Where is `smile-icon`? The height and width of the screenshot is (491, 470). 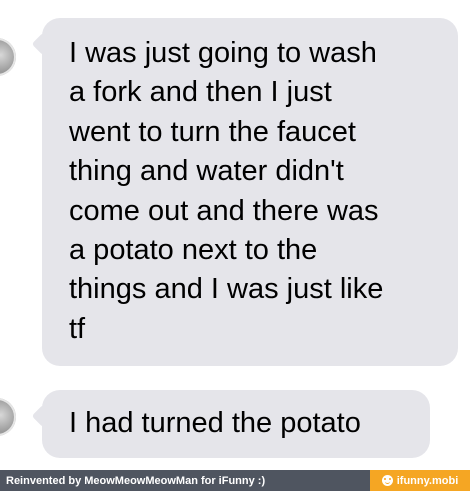
smile-icon is located at coordinates (387, 480).